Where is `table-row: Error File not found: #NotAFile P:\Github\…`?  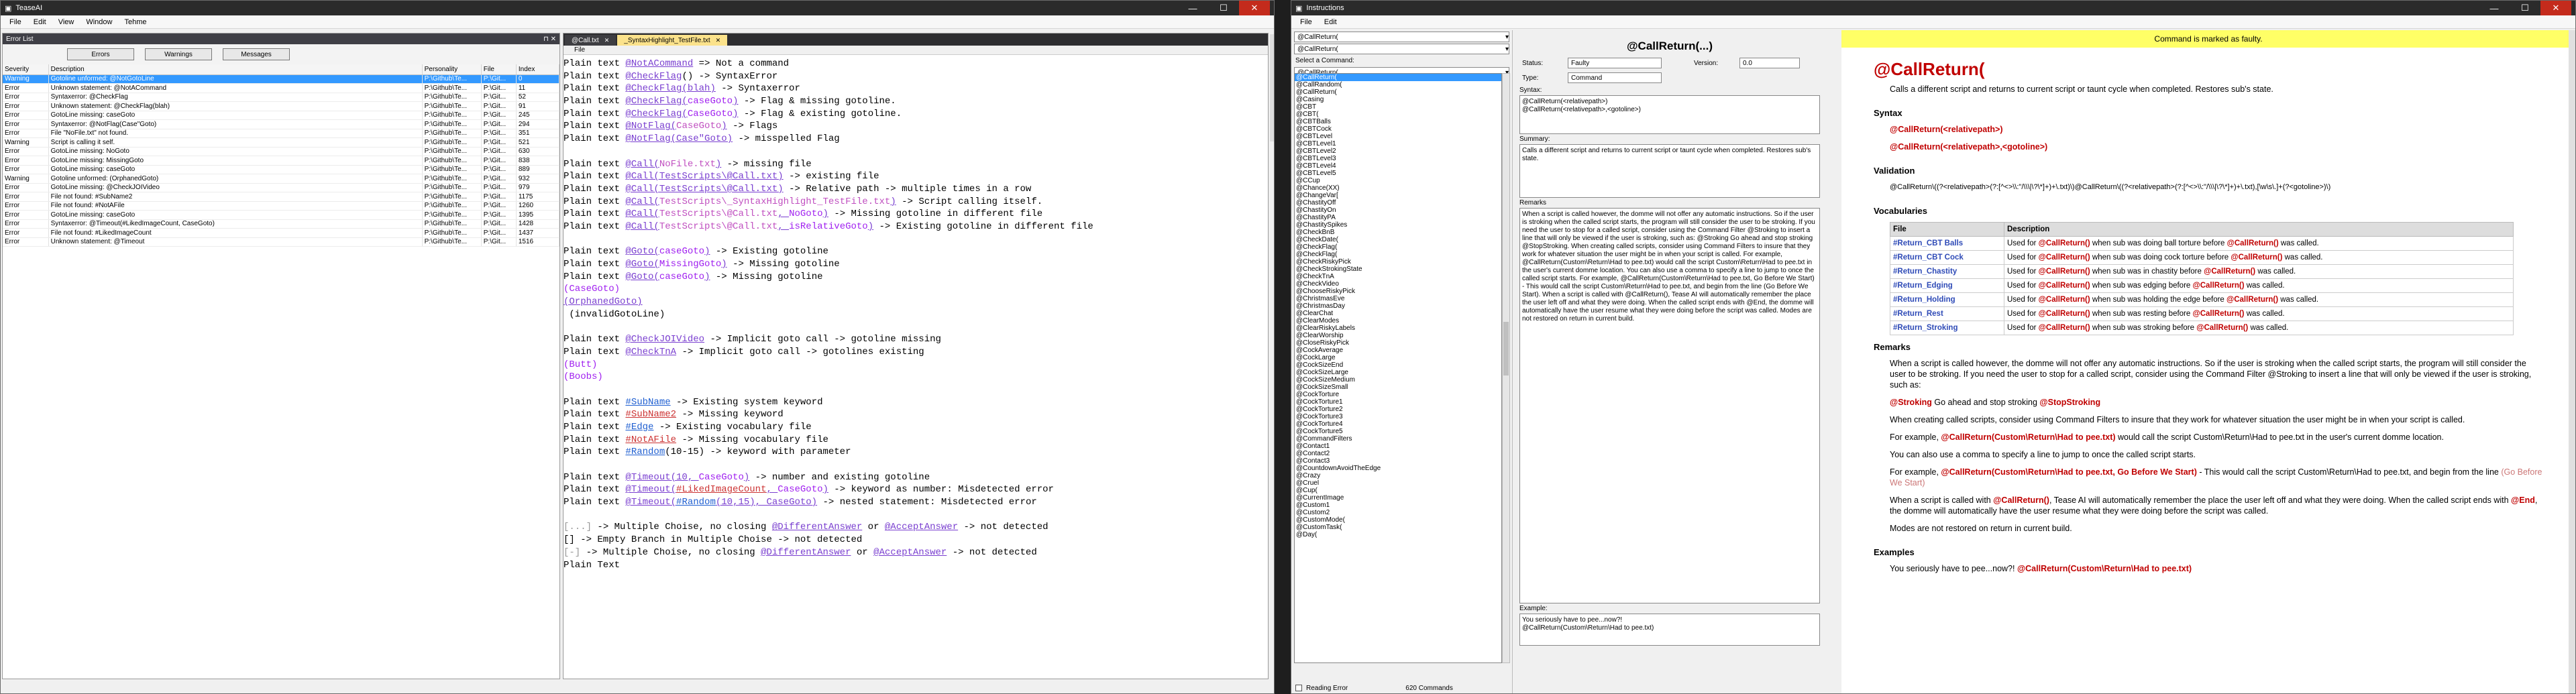
table-row: Error File not found: #NotAFile P:\Github\… is located at coordinates (281, 206).